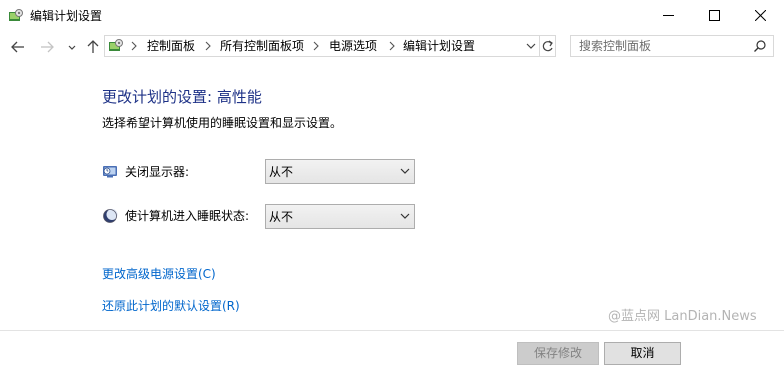  Describe the element at coordinates (760, 46) in the screenshot. I see `search-icon` at that location.